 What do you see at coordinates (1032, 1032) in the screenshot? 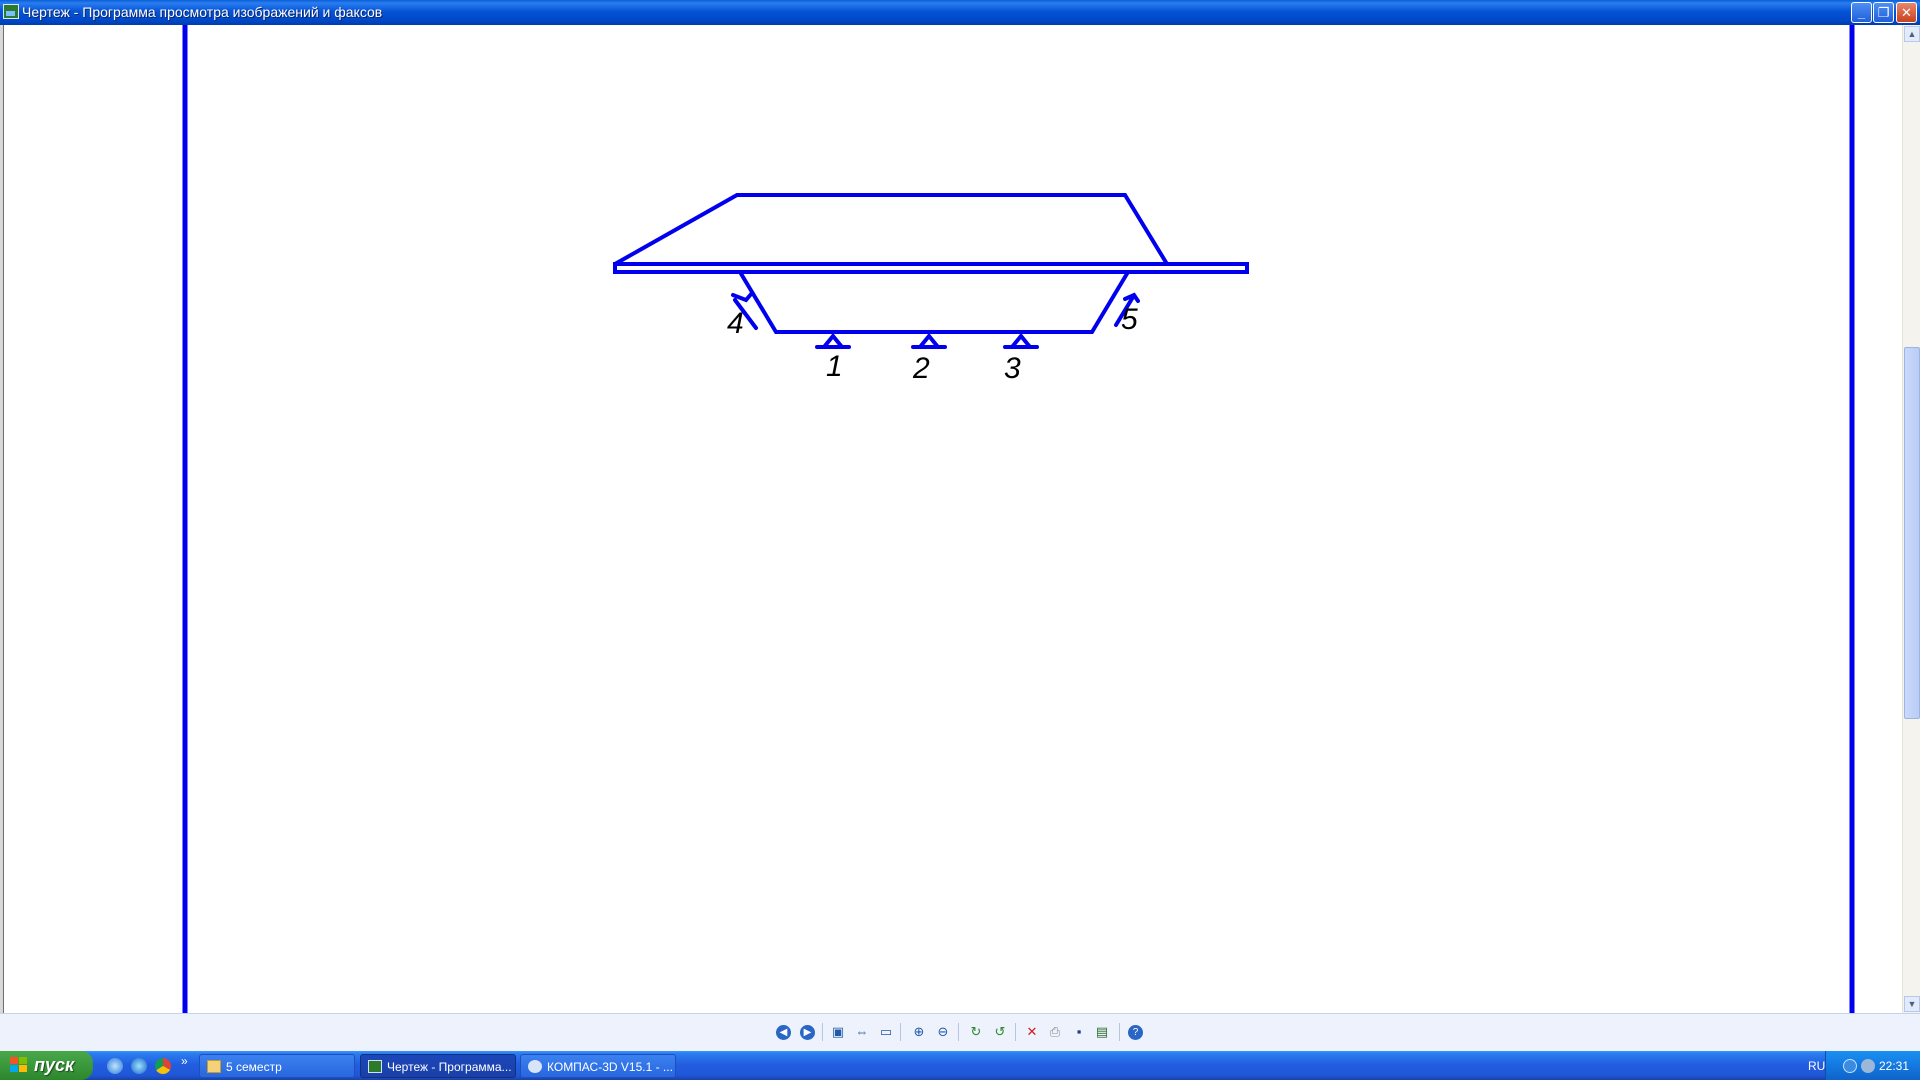
I see `delete-icon: ✕` at bounding box center [1032, 1032].